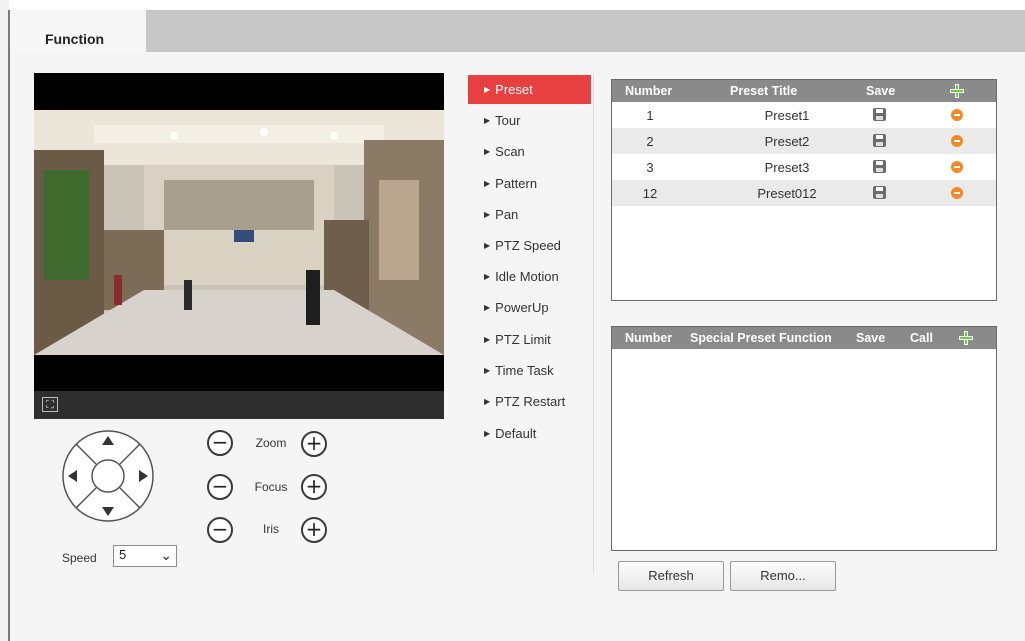 The image size is (1025, 641). I want to click on tab-bar, so click(517, 31).